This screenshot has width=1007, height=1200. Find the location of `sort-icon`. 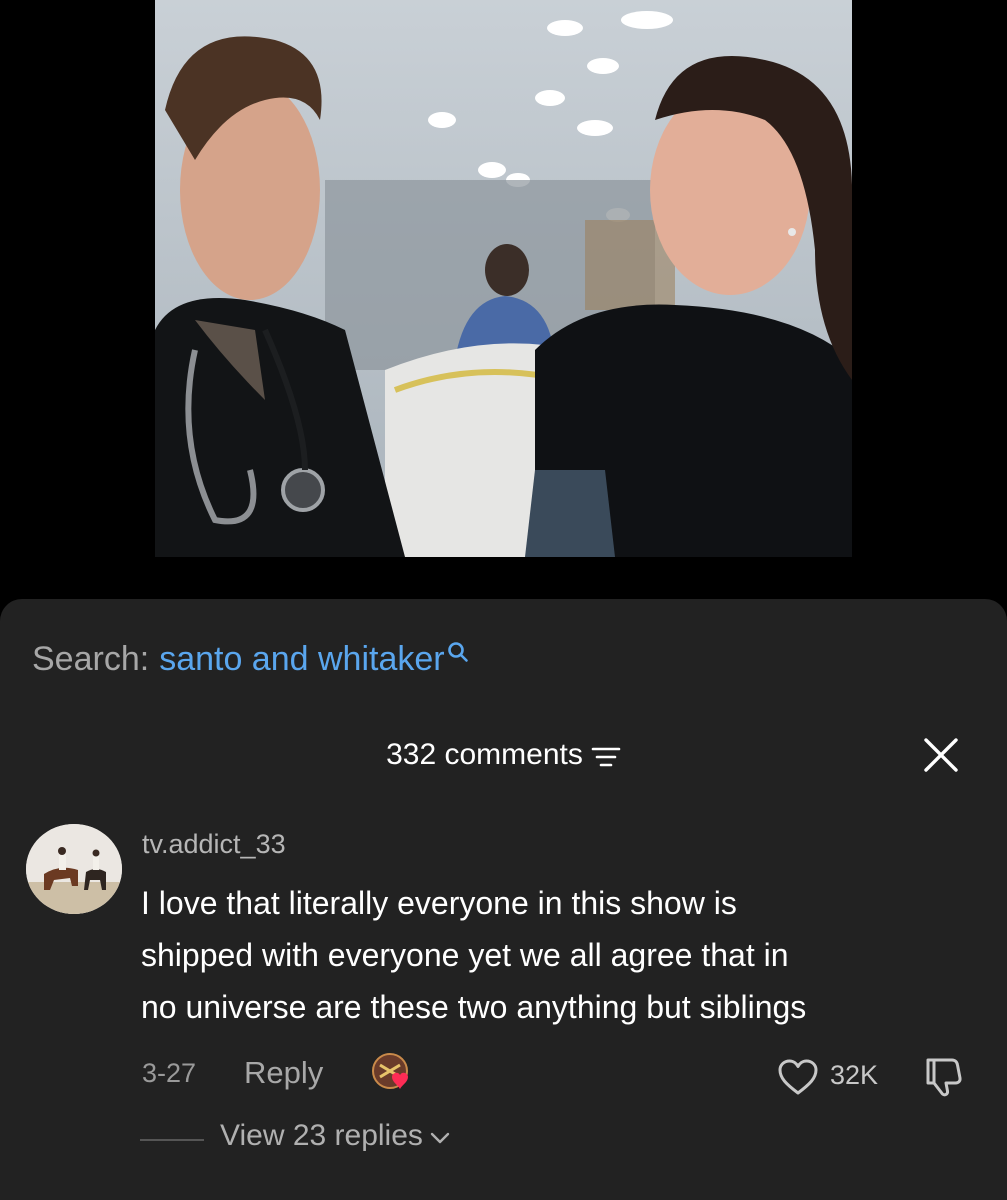

sort-icon is located at coordinates (606, 757).